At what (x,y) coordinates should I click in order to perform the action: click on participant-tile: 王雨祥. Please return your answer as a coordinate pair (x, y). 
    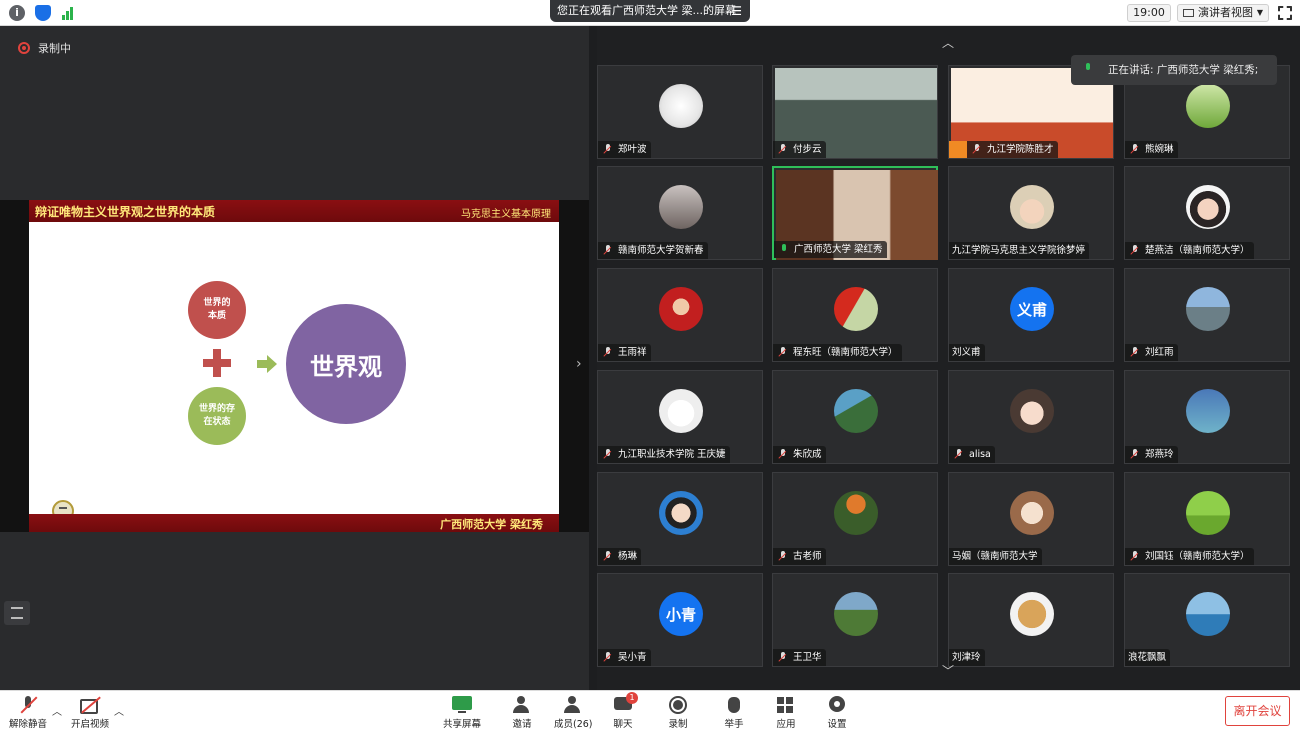
    Looking at the image, I should click on (680, 315).